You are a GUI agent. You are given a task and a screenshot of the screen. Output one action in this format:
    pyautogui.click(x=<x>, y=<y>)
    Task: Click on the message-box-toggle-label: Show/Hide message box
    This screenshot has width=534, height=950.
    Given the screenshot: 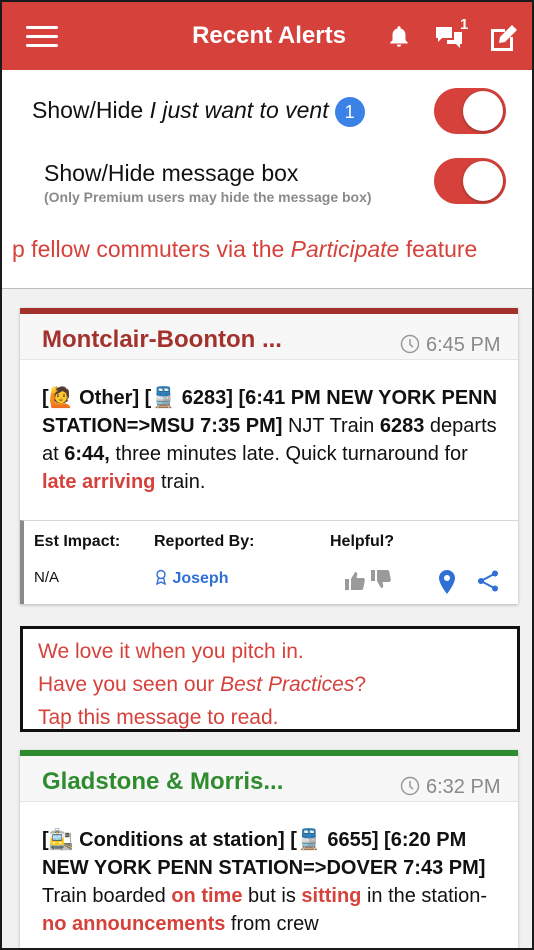 What is the action you would take?
    pyautogui.click(x=171, y=173)
    